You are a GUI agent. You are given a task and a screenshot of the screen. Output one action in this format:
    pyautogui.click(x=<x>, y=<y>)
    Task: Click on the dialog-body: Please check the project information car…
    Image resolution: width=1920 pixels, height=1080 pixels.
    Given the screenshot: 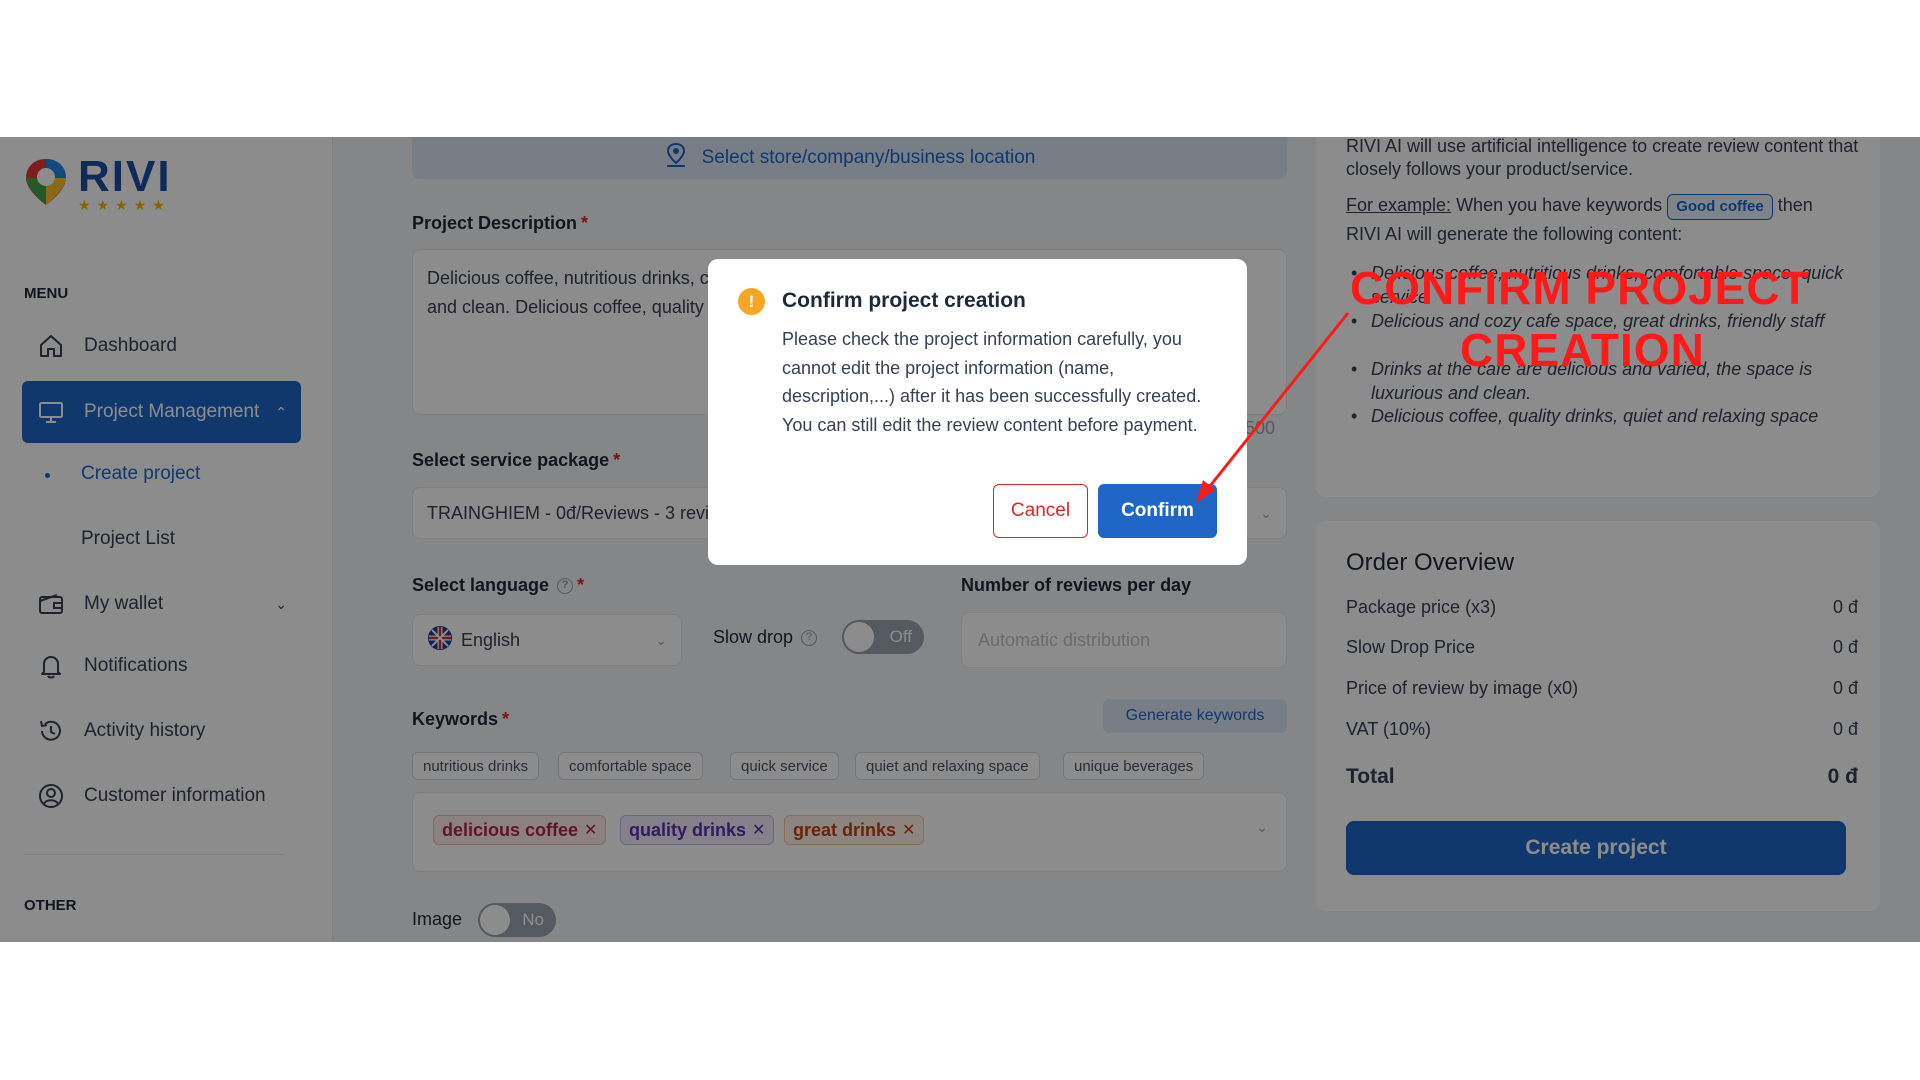 What is the action you would take?
    pyautogui.click(x=992, y=382)
    